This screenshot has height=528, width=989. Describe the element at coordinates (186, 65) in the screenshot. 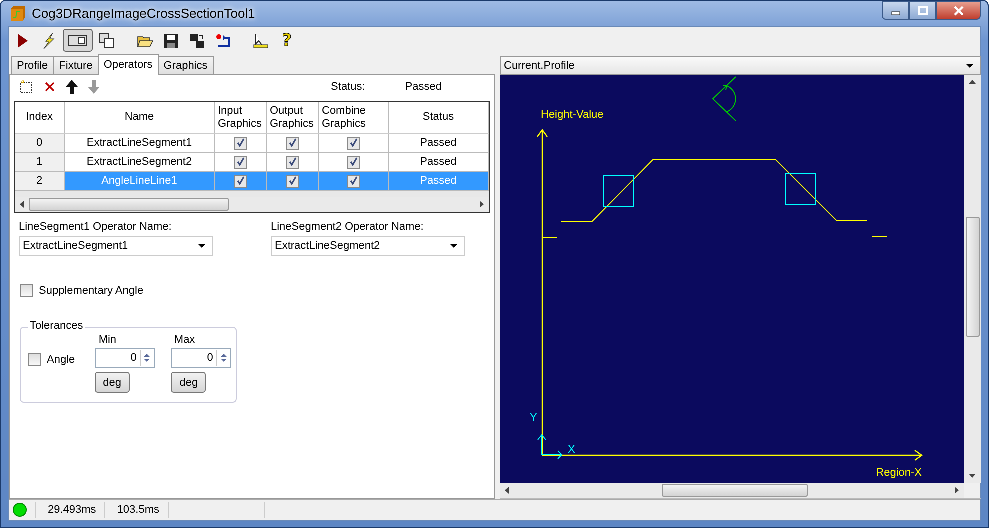

I see `tab: Graphics` at that location.